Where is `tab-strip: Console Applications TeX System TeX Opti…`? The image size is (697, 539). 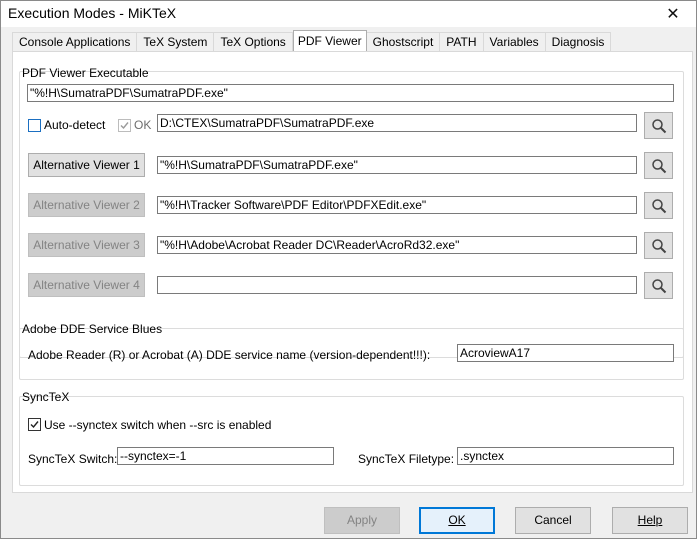 tab-strip: Console Applications TeX System TeX Opti… is located at coordinates (312, 40).